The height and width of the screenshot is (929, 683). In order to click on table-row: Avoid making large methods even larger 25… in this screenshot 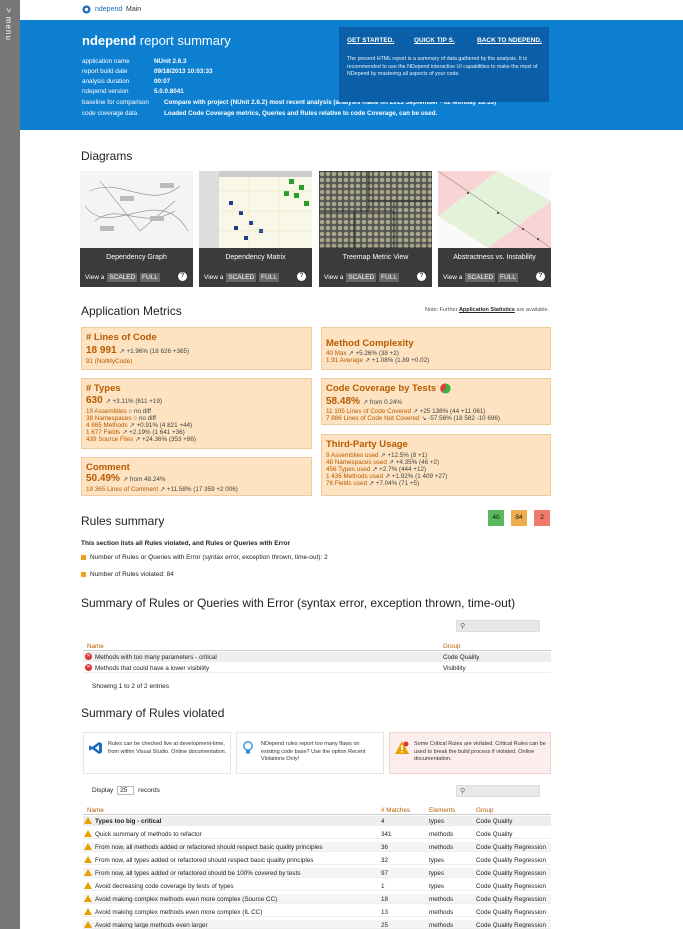, I will do `click(317, 924)`.